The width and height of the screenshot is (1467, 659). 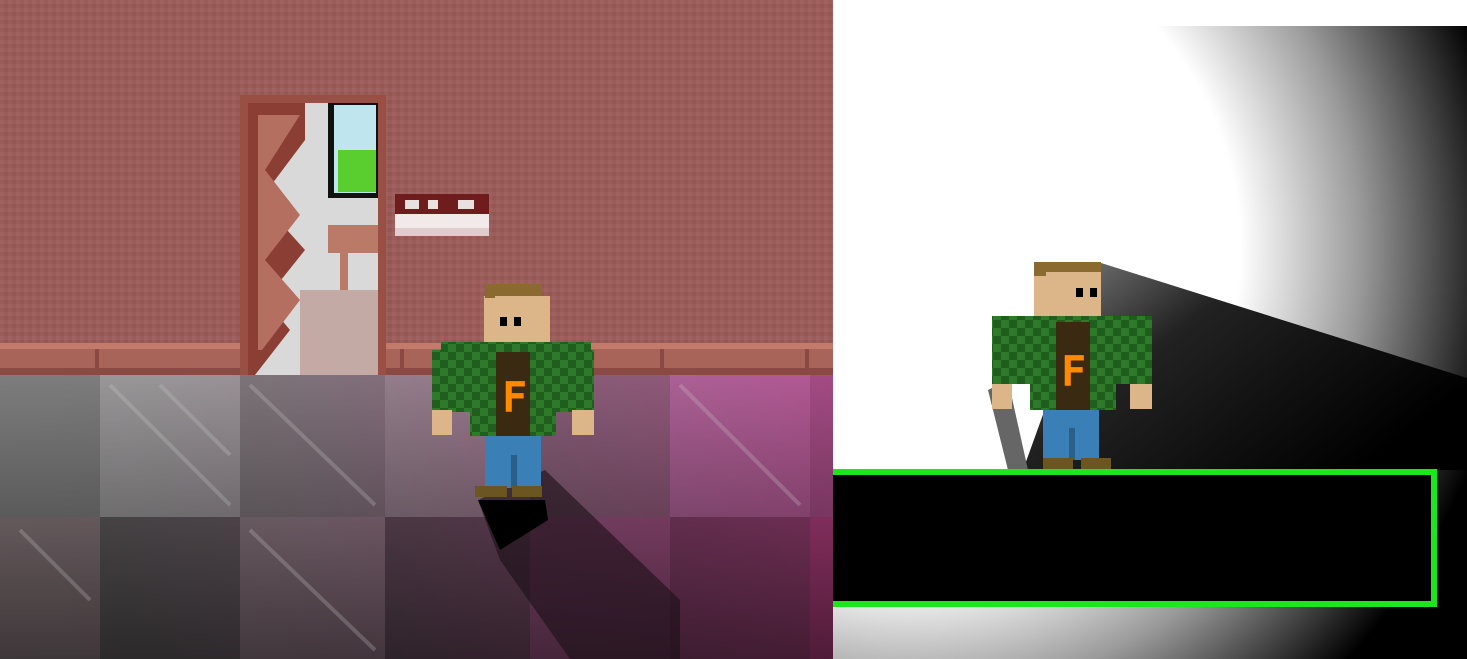 I want to click on wall-sign-icon, so click(x=442, y=215).